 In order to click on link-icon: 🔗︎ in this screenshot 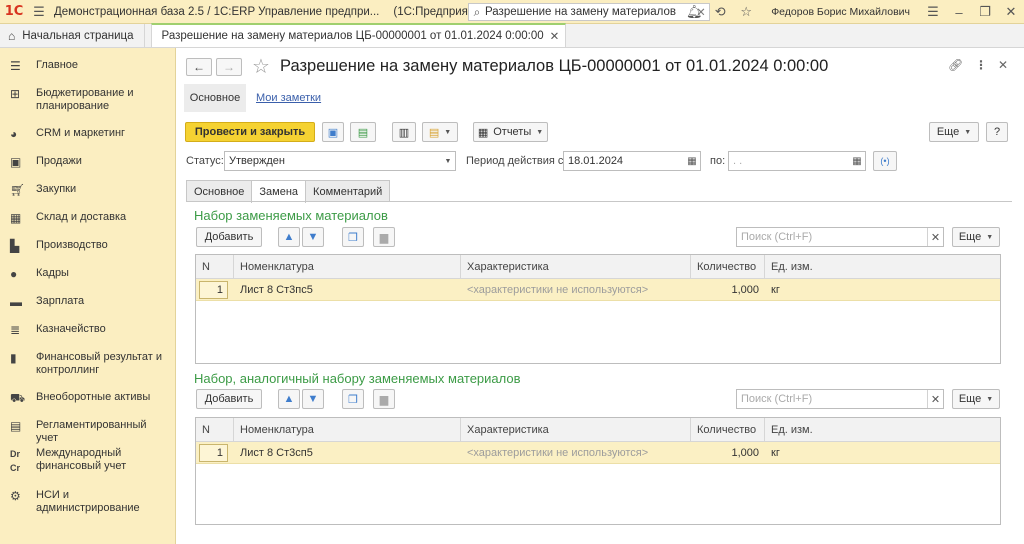, I will do `click(955, 65)`.